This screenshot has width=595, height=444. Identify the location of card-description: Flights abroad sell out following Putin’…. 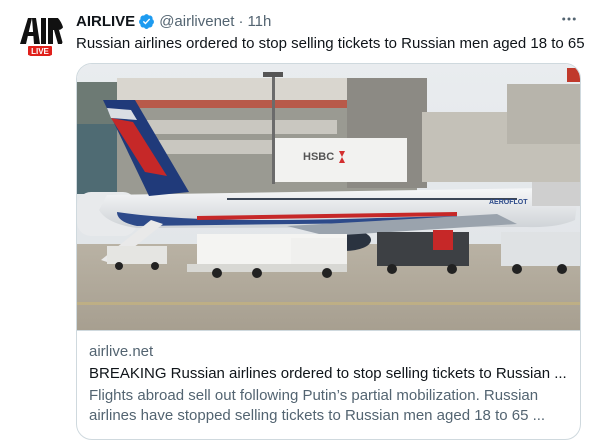
(328, 406).